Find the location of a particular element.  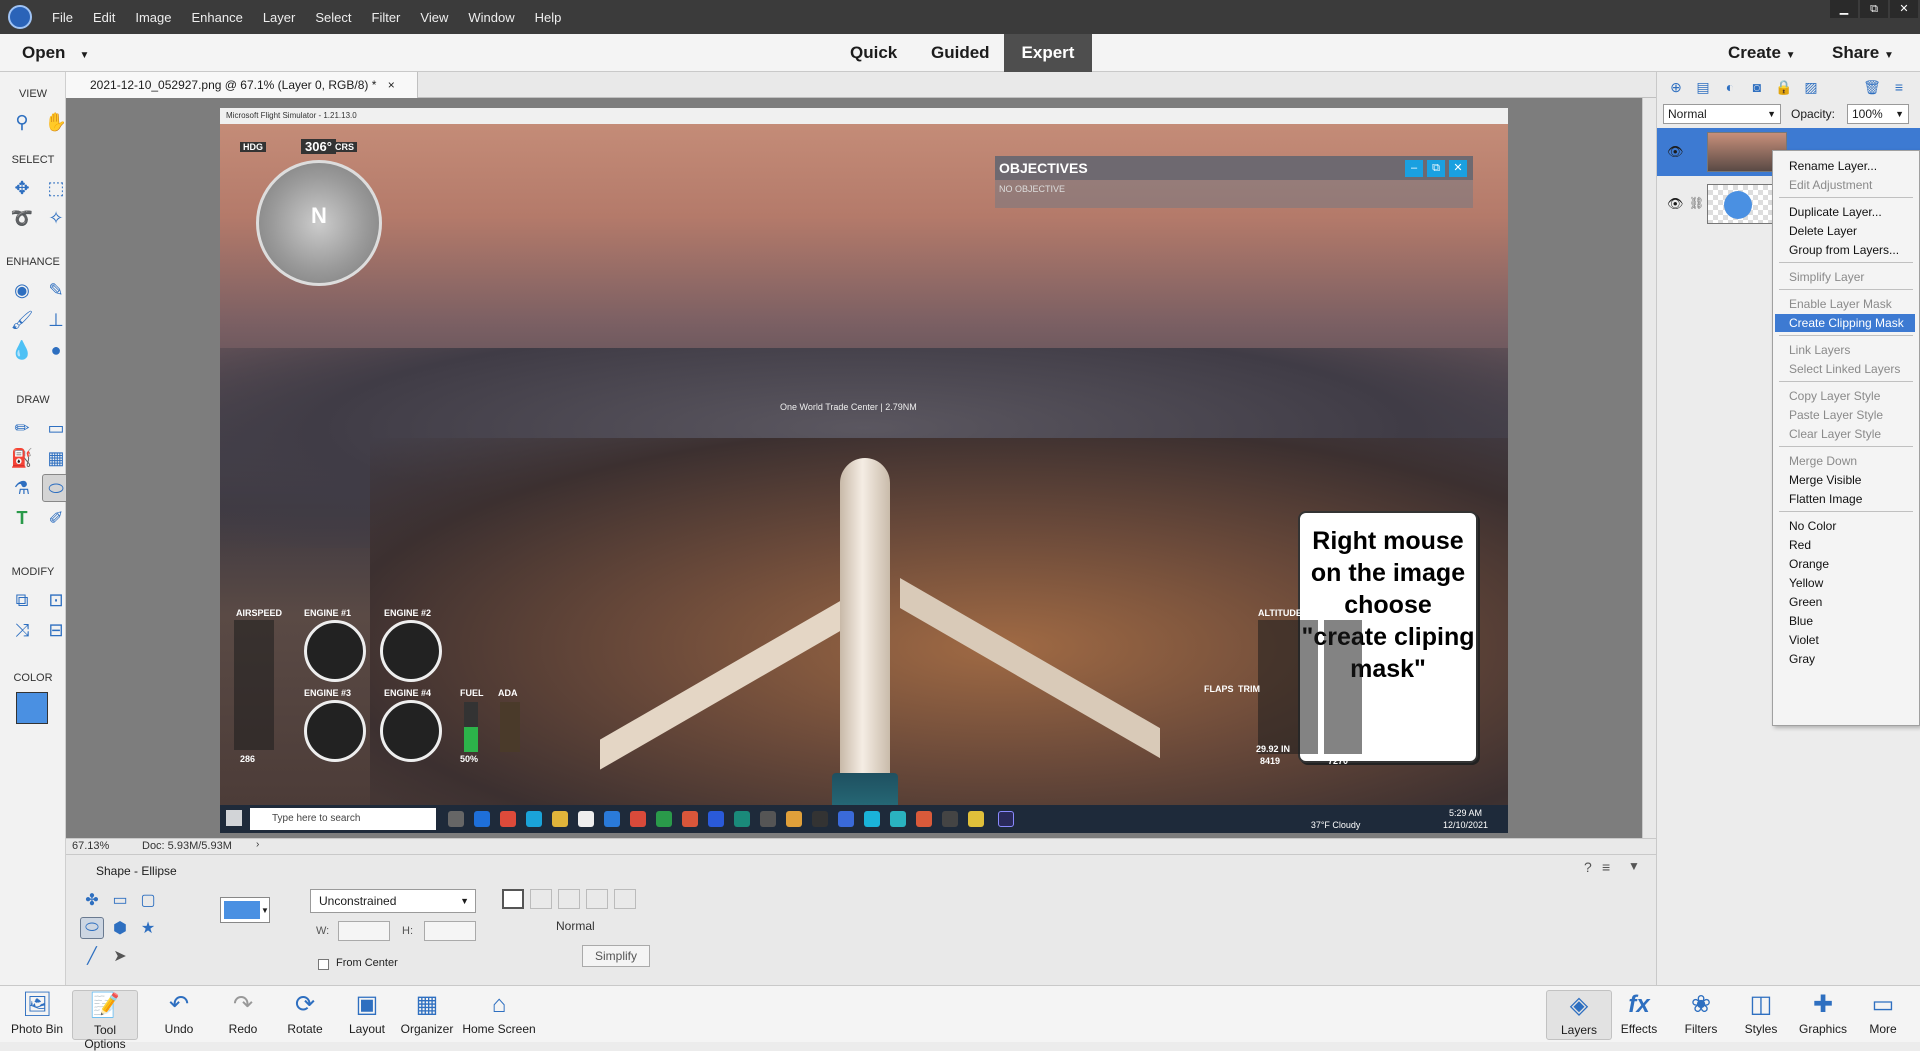

mode-quick: Quick is located at coordinates (873, 53).